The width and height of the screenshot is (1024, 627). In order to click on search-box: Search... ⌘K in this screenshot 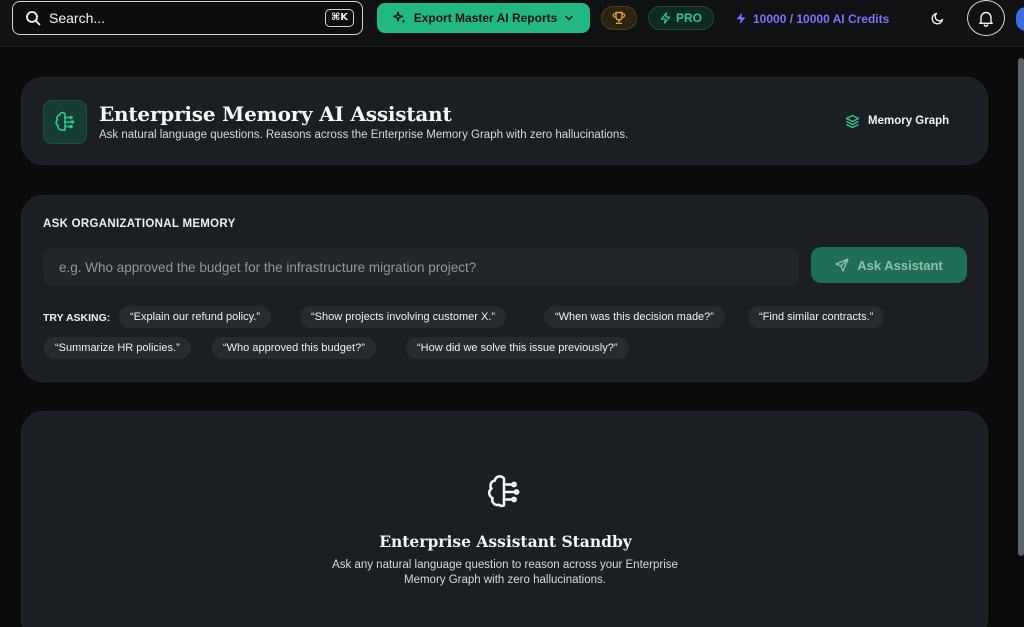, I will do `click(187, 18)`.